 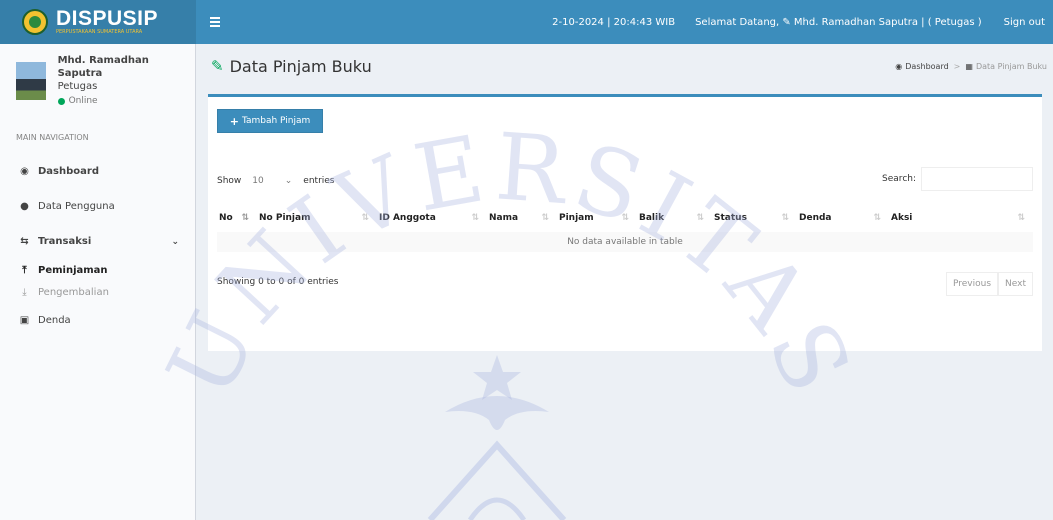 What do you see at coordinates (65, 241) in the screenshot?
I see `sidebar-item-label: Transaksi` at bounding box center [65, 241].